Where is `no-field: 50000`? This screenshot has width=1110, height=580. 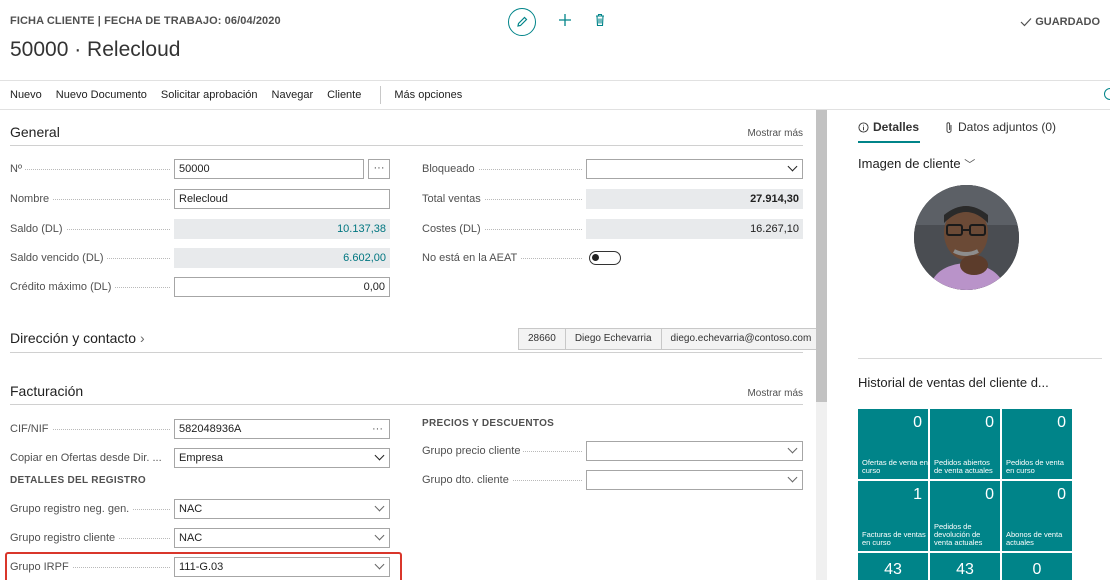
no-field: 50000 is located at coordinates (269, 169).